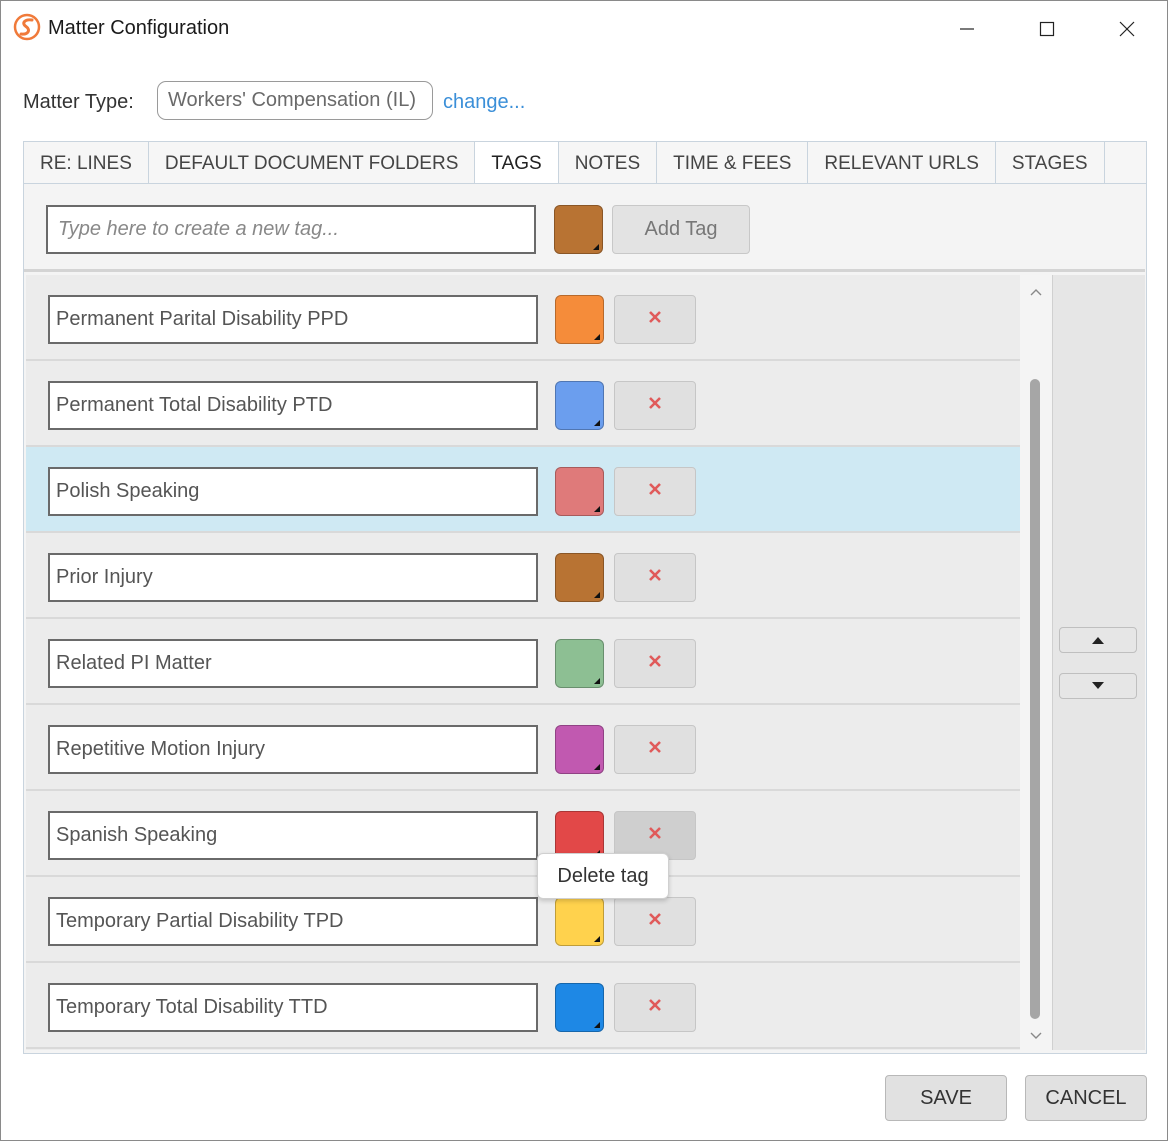 The height and width of the screenshot is (1141, 1168). What do you see at coordinates (608, 163) in the screenshot?
I see `tab-notes: NOTES` at bounding box center [608, 163].